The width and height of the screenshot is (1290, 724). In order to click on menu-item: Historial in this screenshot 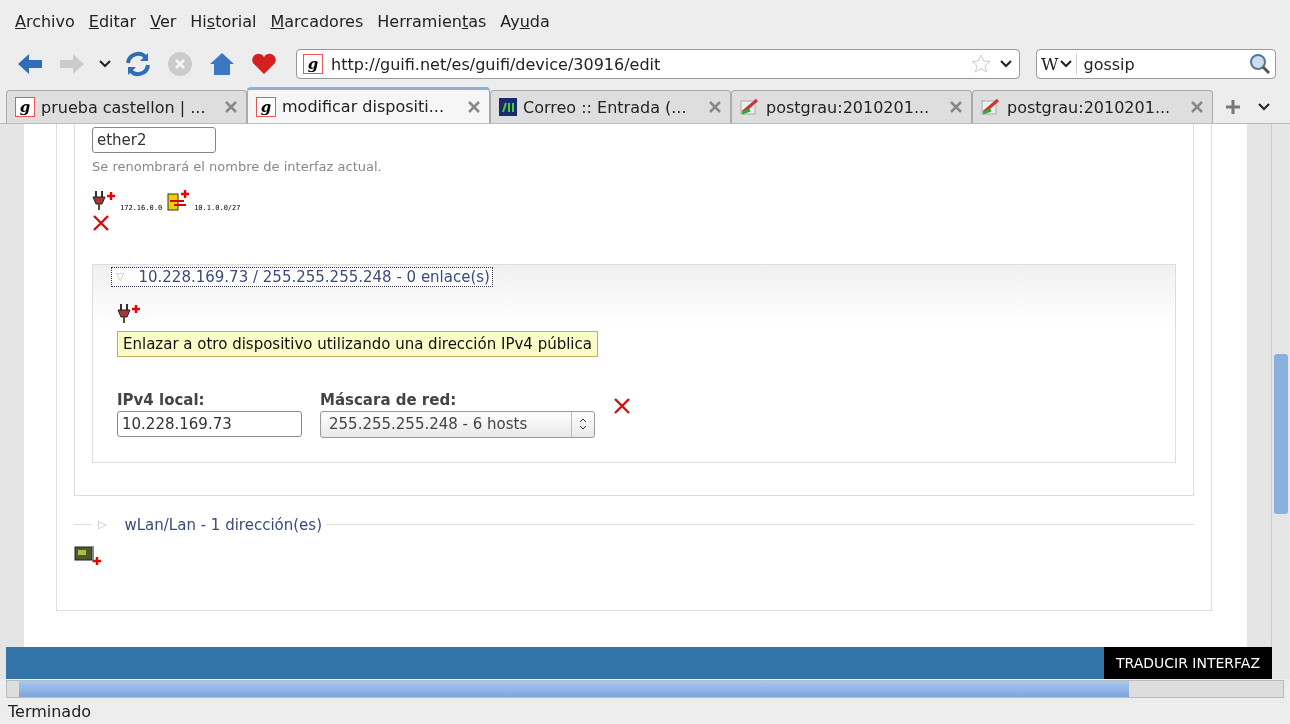, I will do `click(223, 21)`.